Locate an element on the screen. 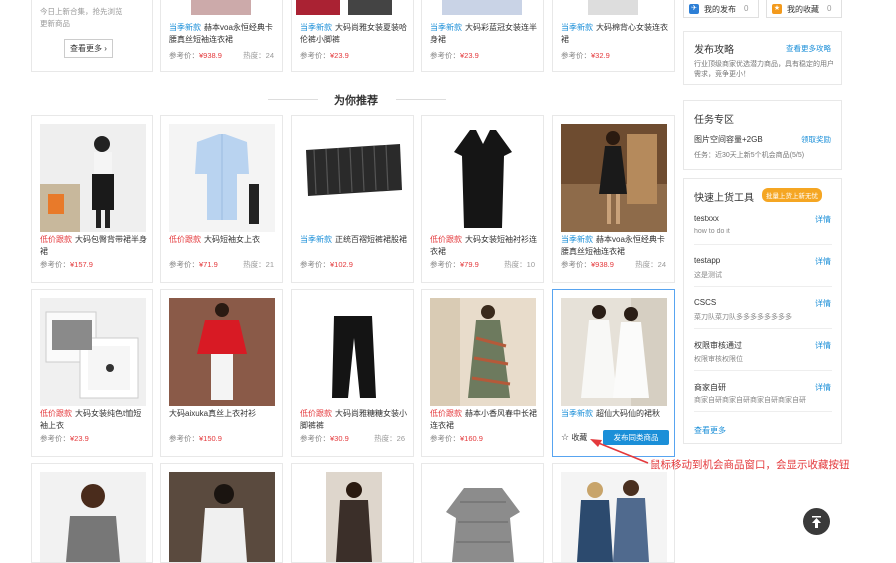  arrow-up-icon is located at coordinates (816, 522).